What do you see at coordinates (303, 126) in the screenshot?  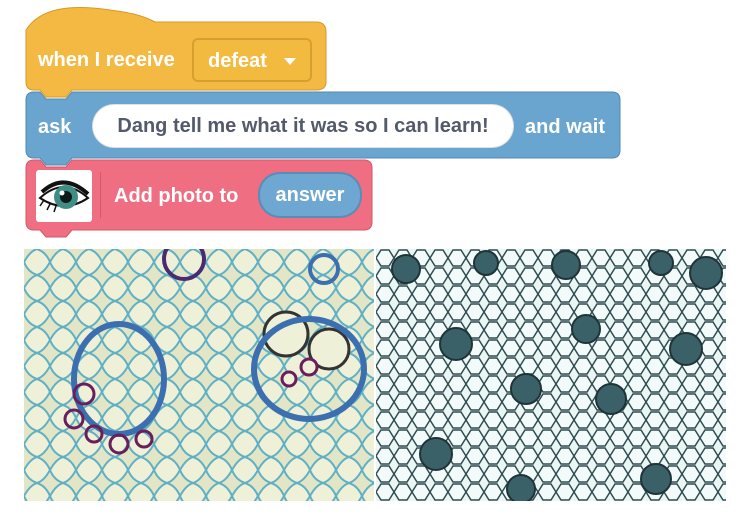 I see `ask-text-input: Dang tell me what it was so I can learn!` at bounding box center [303, 126].